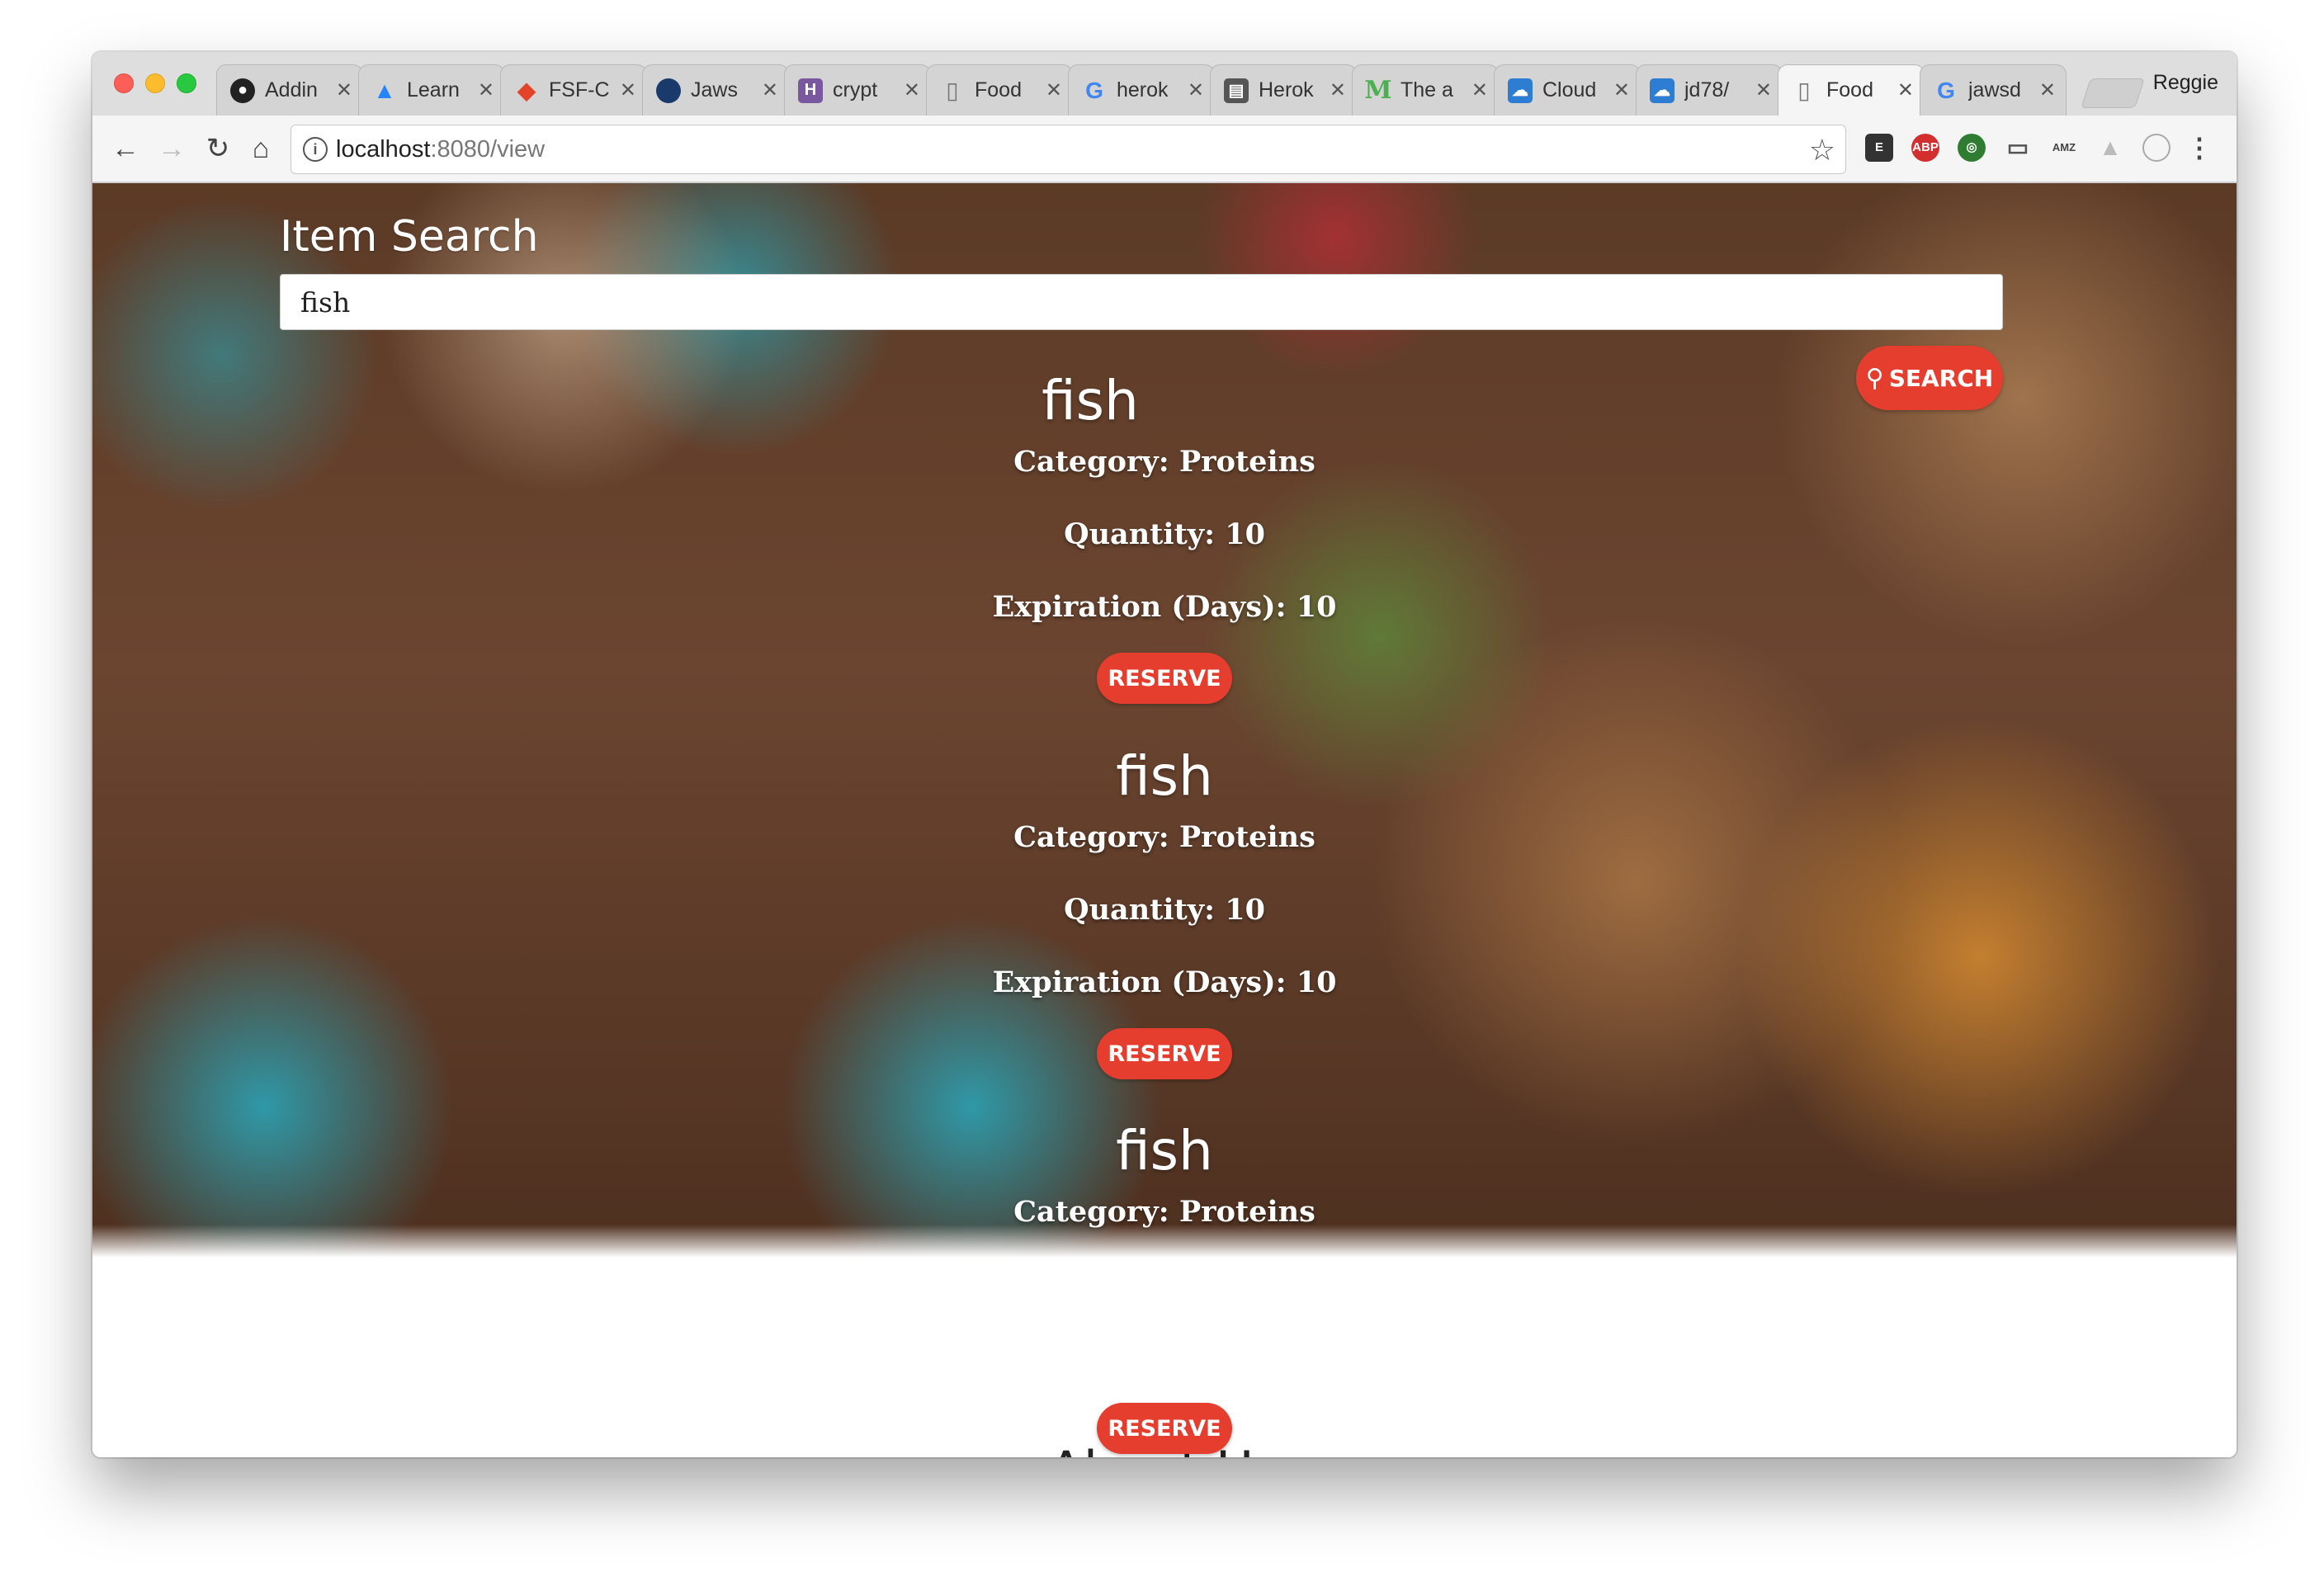 The width and height of the screenshot is (2324, 1586). Describe the element at coordinates (187, 83) in the screenshot. I see `maximize-window-button` at that location.